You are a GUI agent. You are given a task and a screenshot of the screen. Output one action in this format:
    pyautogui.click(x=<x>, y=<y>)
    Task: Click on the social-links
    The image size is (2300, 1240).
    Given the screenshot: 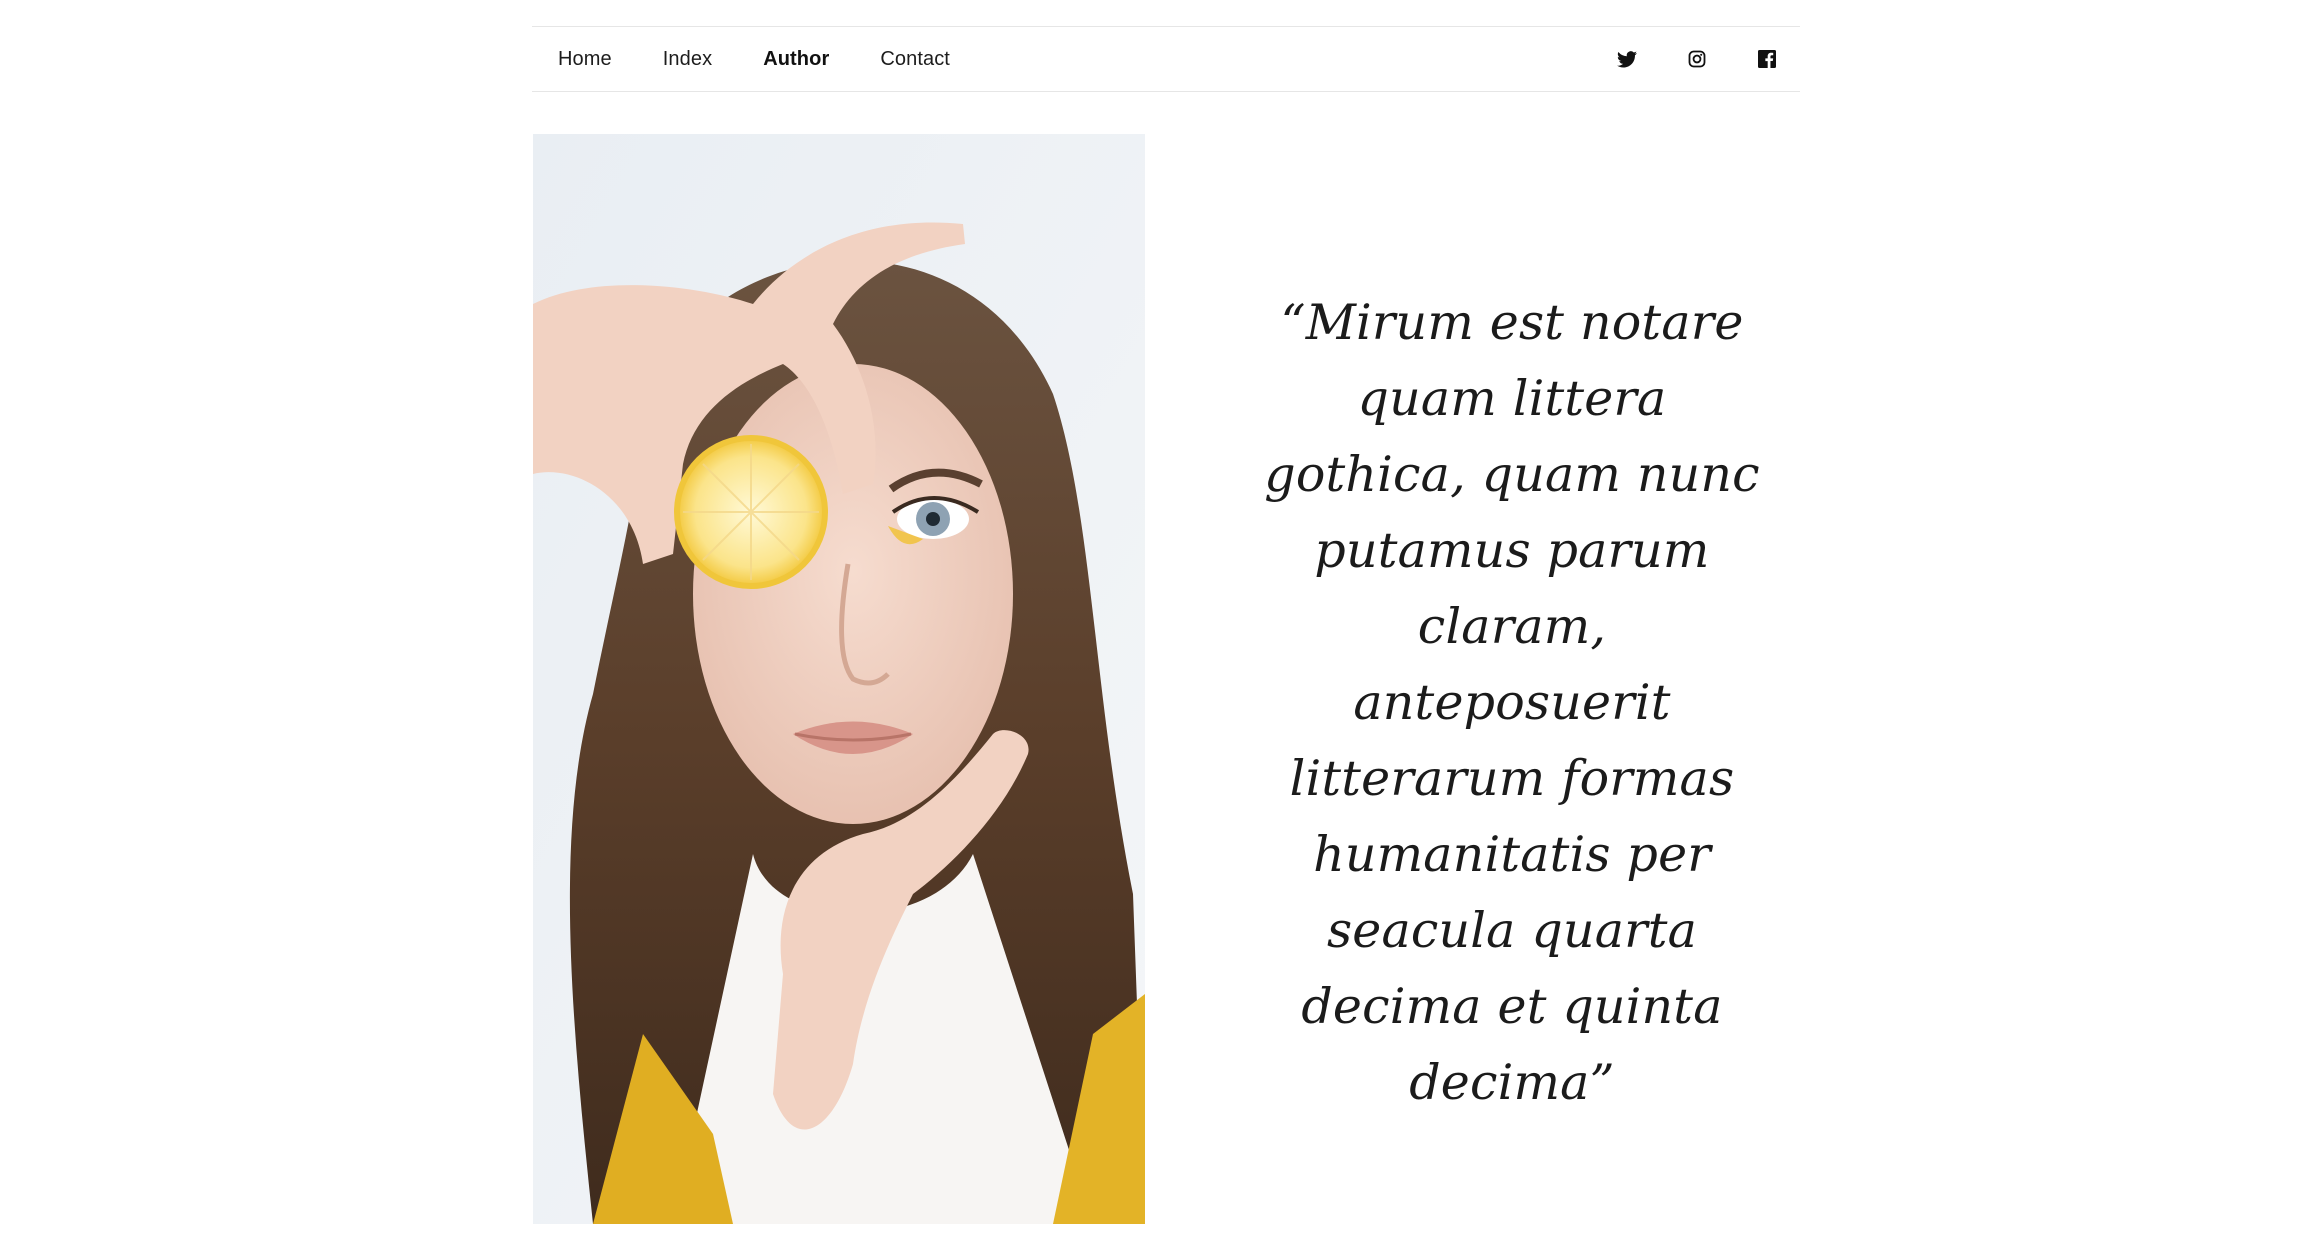 What is the action you would take?
    pyautogui.click(x=1697, y=59)
    